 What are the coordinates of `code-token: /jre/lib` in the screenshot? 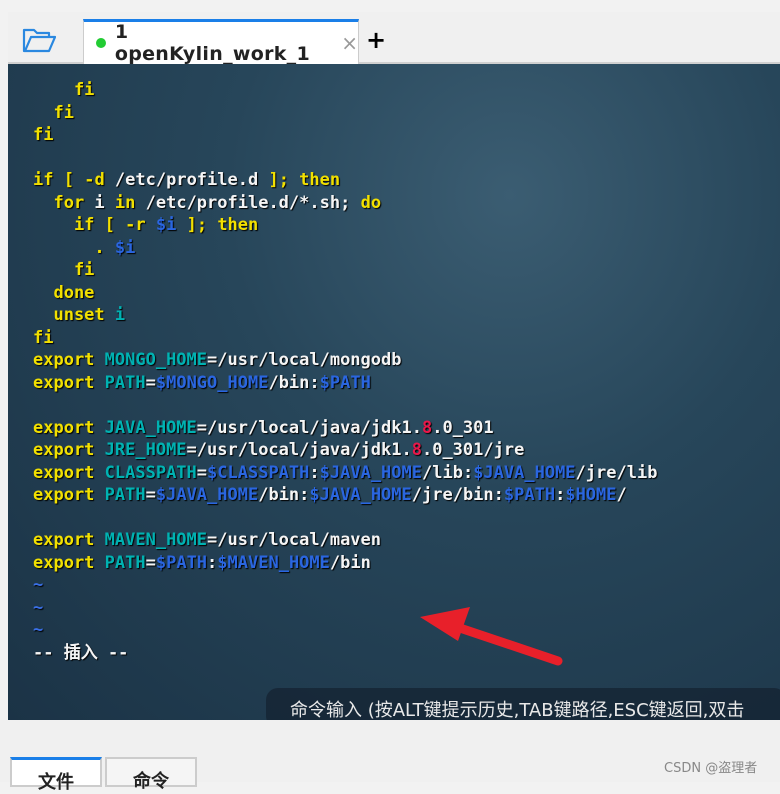 It's located at (616, 472).